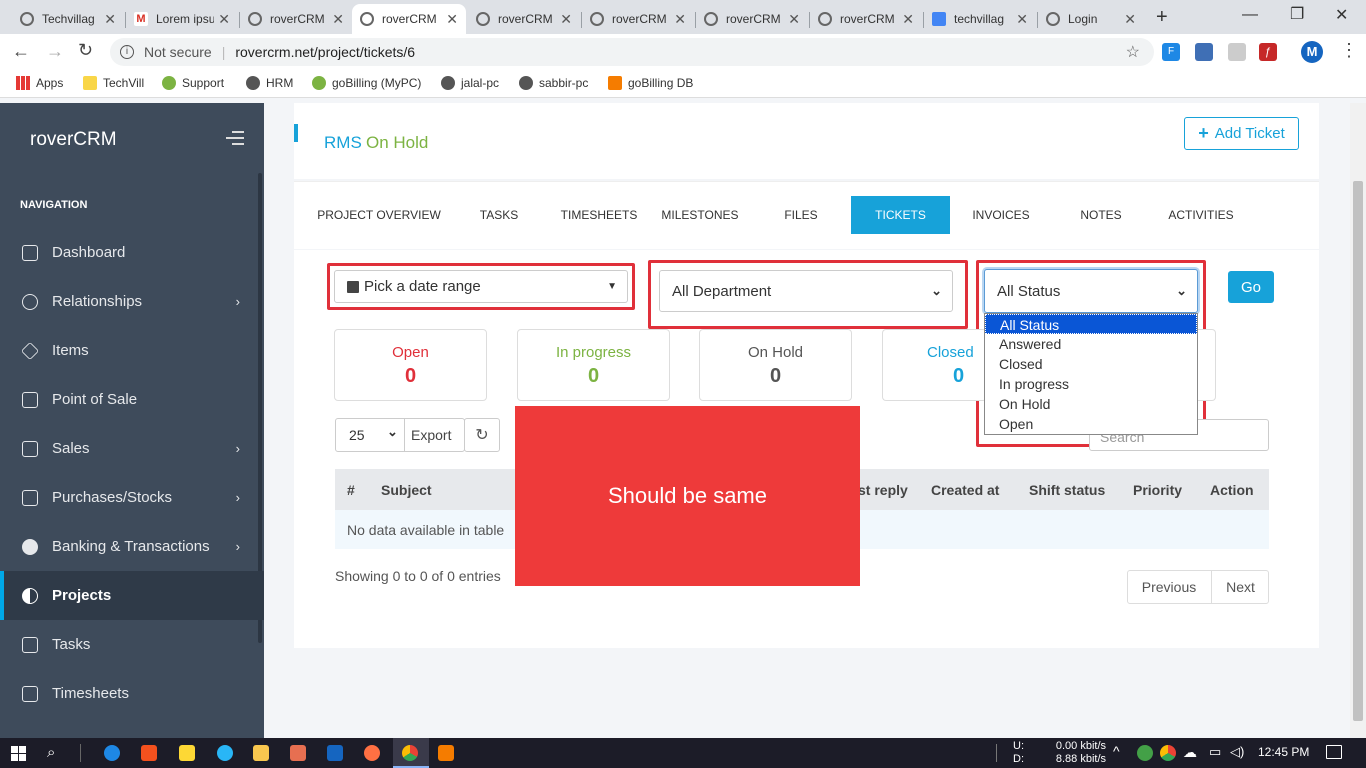 This screenshot has height=768, width=1366. What do you see at coordinates (446, 753) in the screenshot?
I see `sublime-icon` at bounding box center [446, 753].